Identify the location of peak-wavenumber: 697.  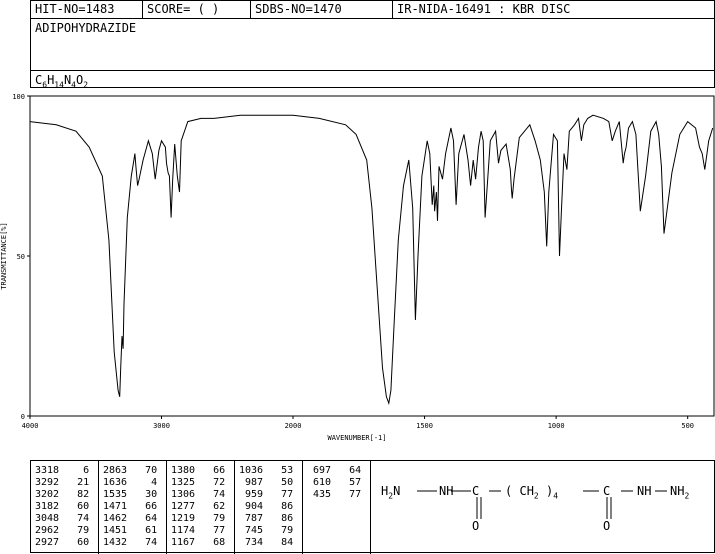
(319, 470).